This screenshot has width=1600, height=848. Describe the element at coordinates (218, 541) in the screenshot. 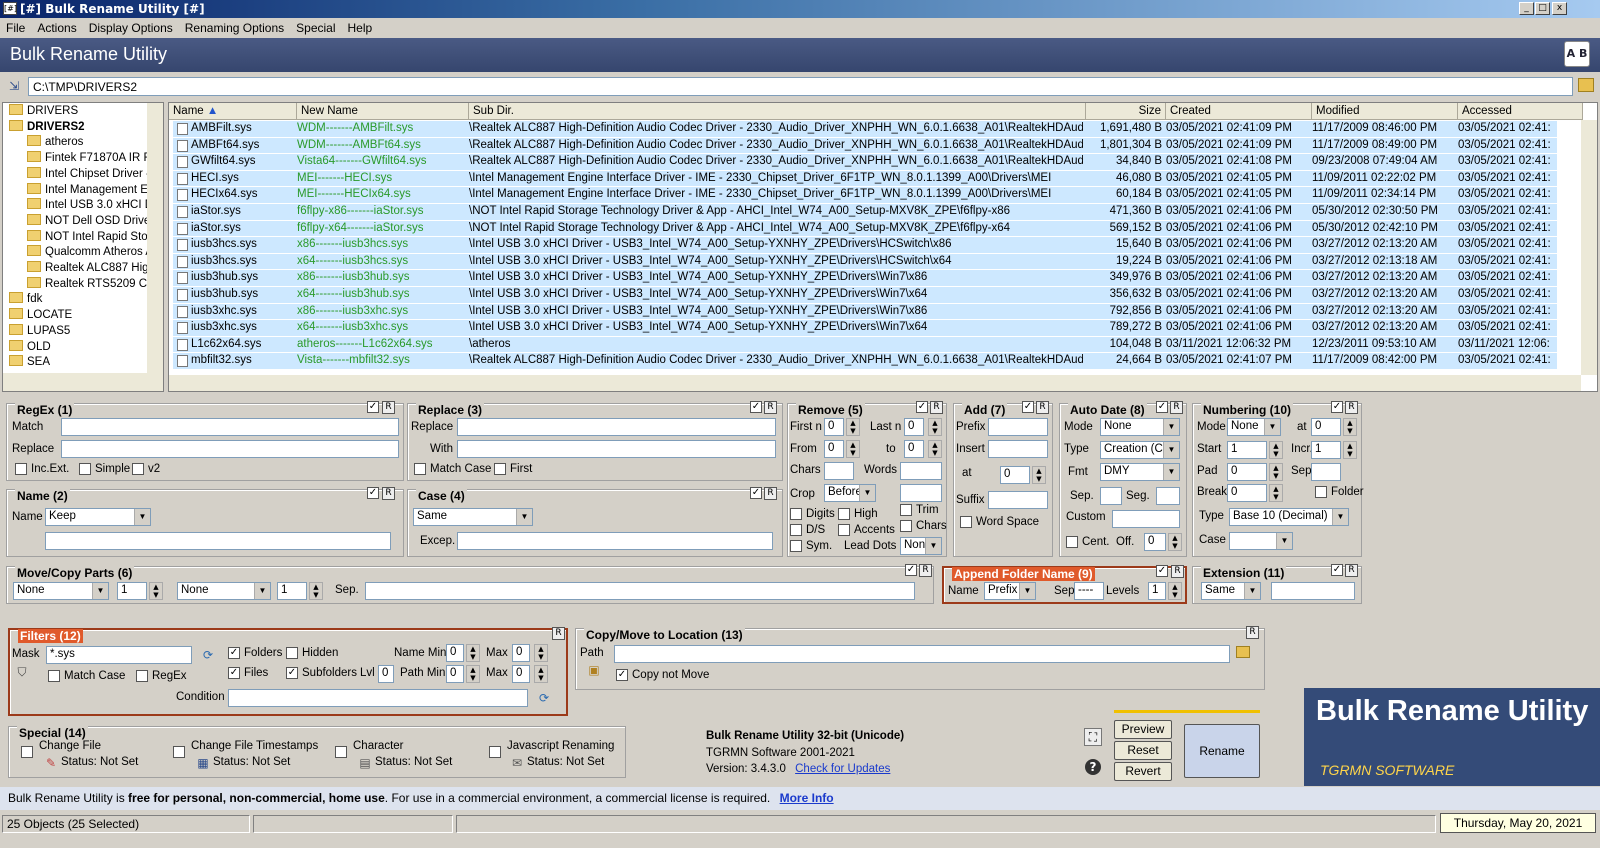

I see `name-input` at that location.